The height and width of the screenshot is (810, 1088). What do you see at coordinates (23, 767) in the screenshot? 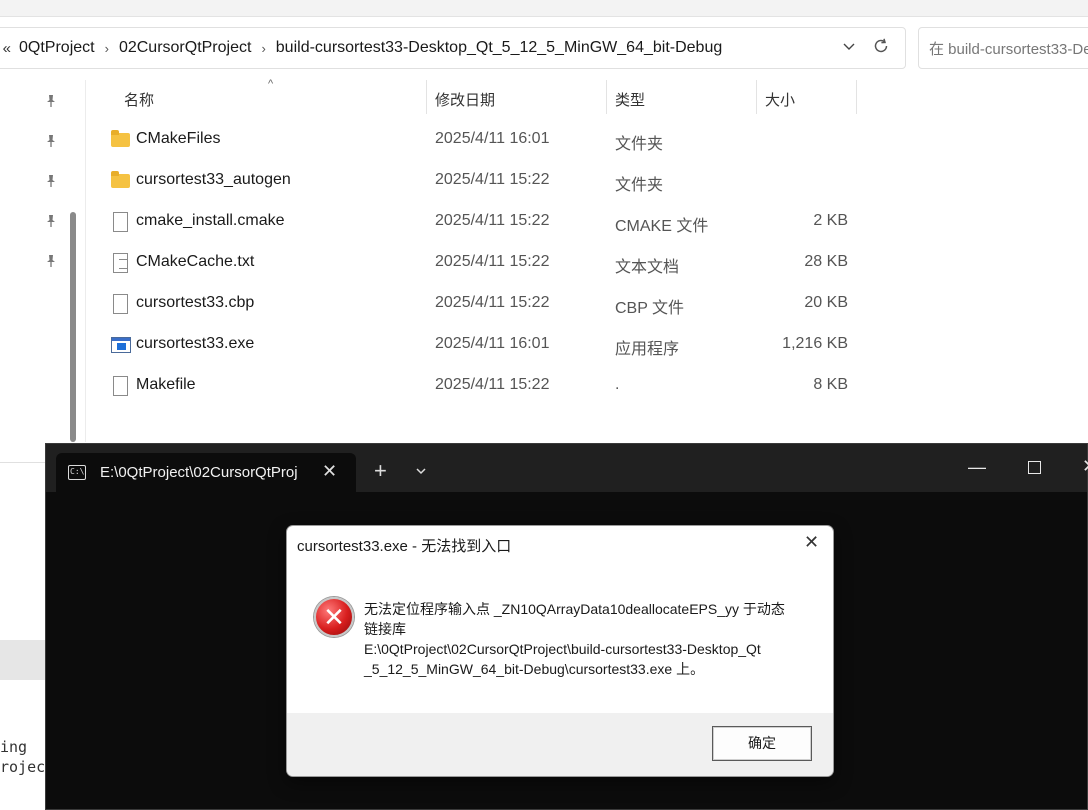
I see `background-text-line: rojec` at bounding box center [23, 767].